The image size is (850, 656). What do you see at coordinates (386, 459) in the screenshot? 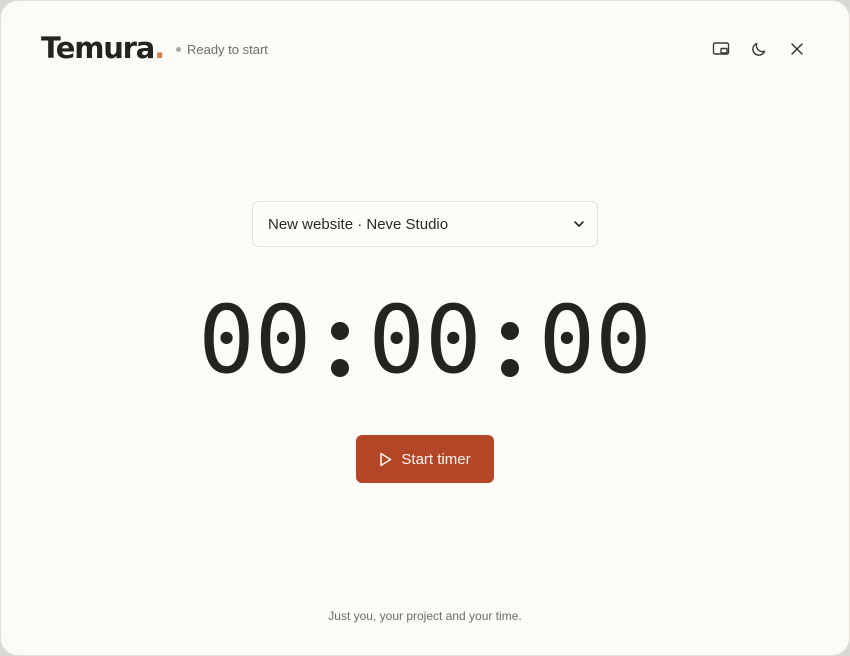
I see `play-icon` at bounding box center [386, 459].